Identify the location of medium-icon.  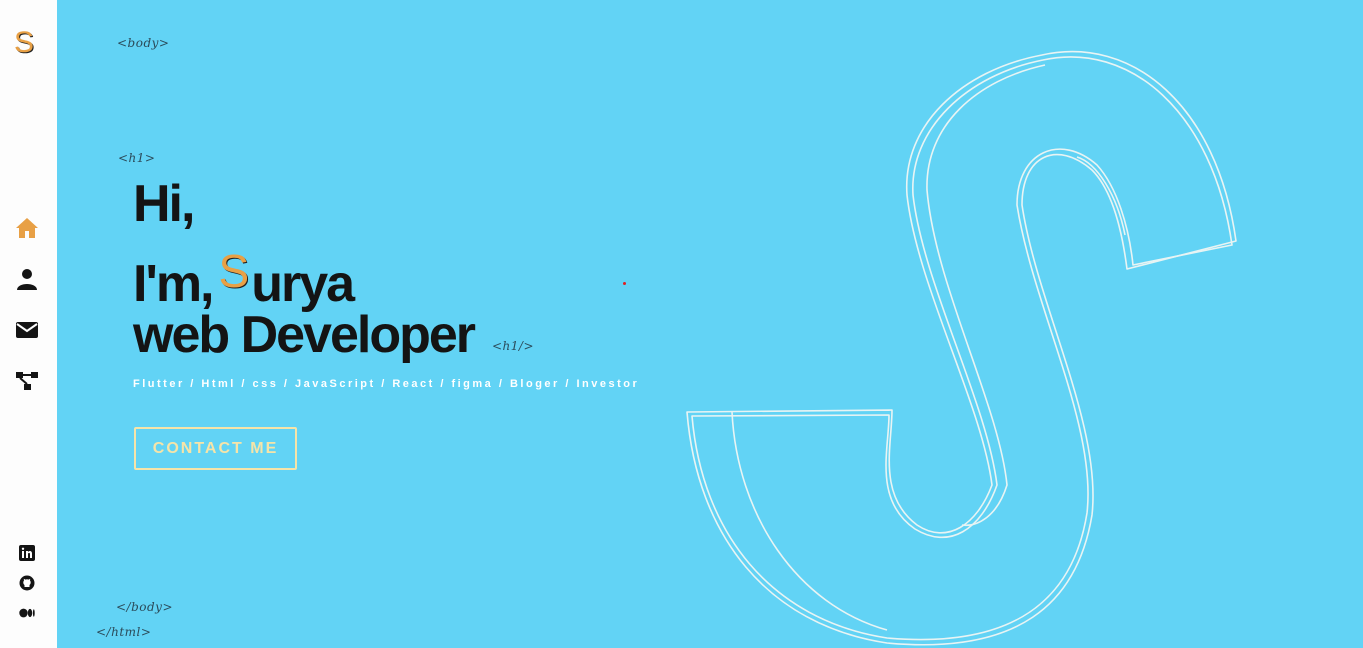
(27, 613).